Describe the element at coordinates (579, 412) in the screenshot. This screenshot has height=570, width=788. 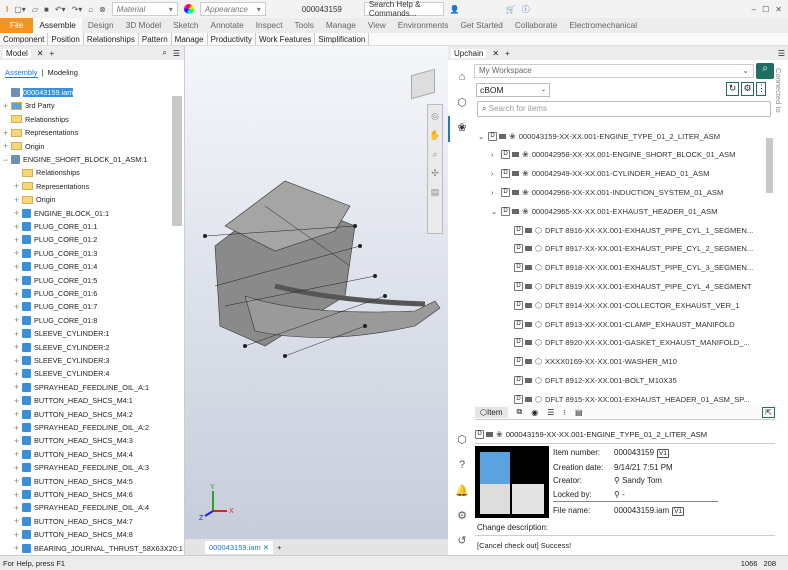
I see `document-icon: ▤` at that location.